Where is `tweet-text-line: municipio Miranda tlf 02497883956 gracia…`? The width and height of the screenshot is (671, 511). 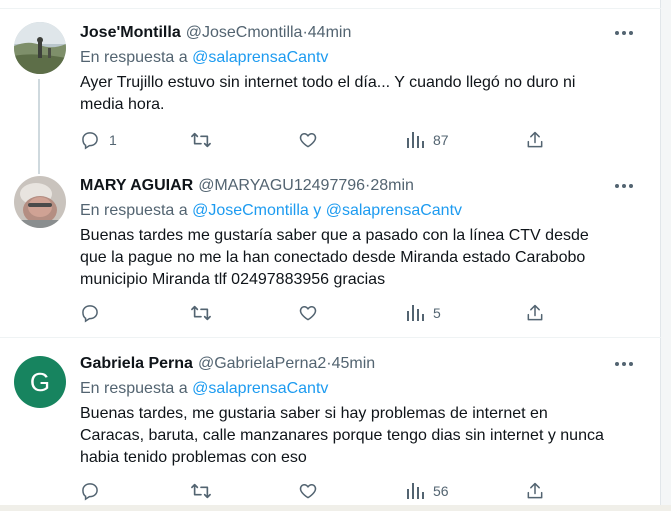
tweet-text-line: municipio Miranda tlf 02497883956 gracia… is located at coordinates (233, 279).